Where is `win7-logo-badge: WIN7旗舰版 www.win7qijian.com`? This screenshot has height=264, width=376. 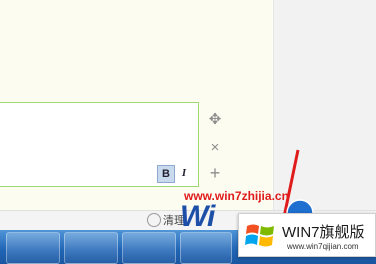
win7-logo-badge: WIN7旗舰版 www.win7qijian.com is located at coordinates (307, 235).